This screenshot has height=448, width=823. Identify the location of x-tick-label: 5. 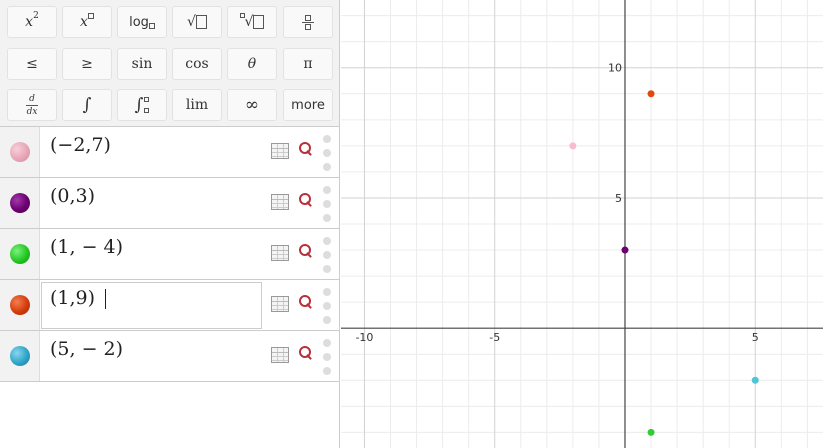
(755, 337).